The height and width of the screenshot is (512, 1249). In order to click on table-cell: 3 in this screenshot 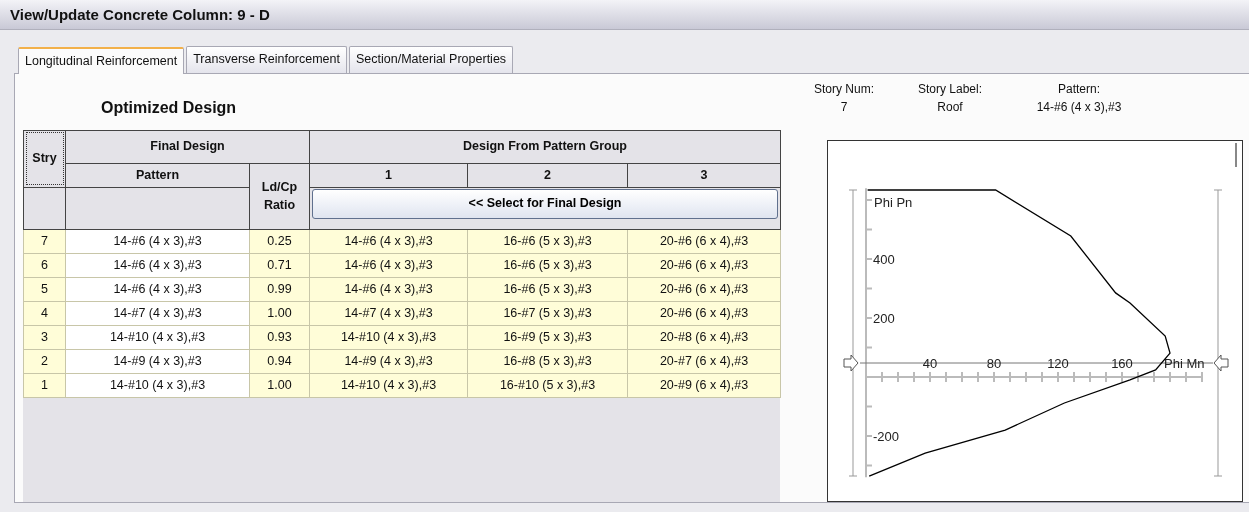, I will do `click(44, 337)`.